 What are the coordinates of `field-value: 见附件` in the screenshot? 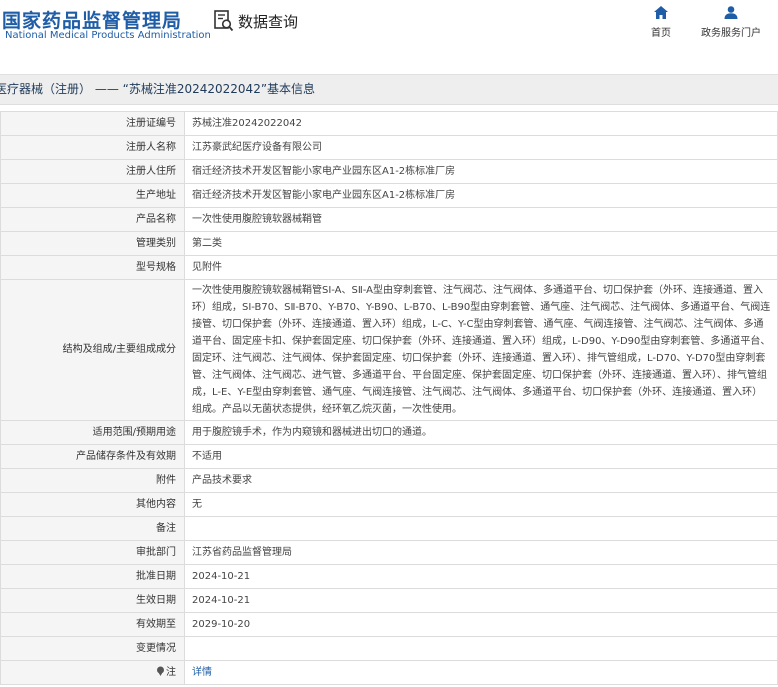 It's located at (481, 267).